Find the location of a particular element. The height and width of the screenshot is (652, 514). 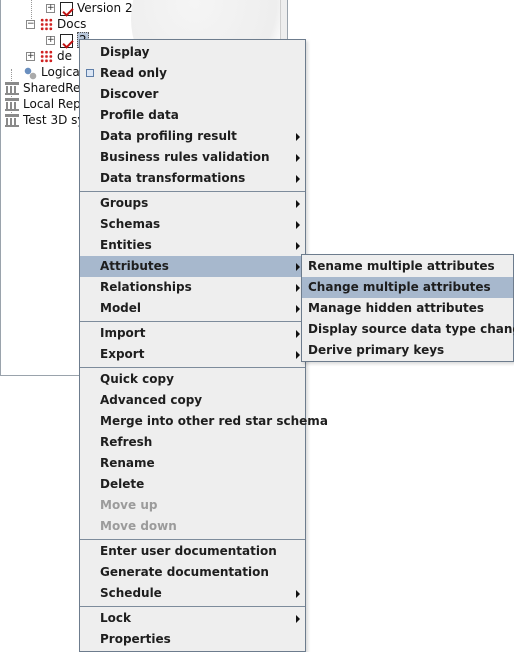

menu-item-properties: Properties is located at coordinates (192, 639).